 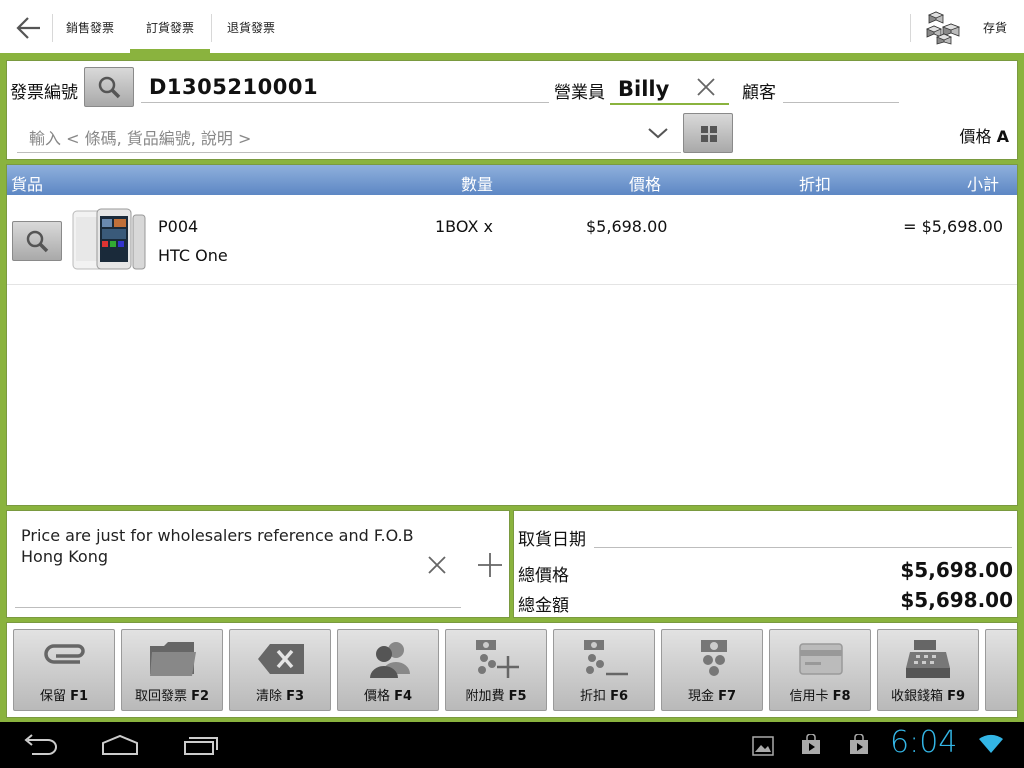 I want to click on column-header-item: 貨品, so click(x=27, y=184).